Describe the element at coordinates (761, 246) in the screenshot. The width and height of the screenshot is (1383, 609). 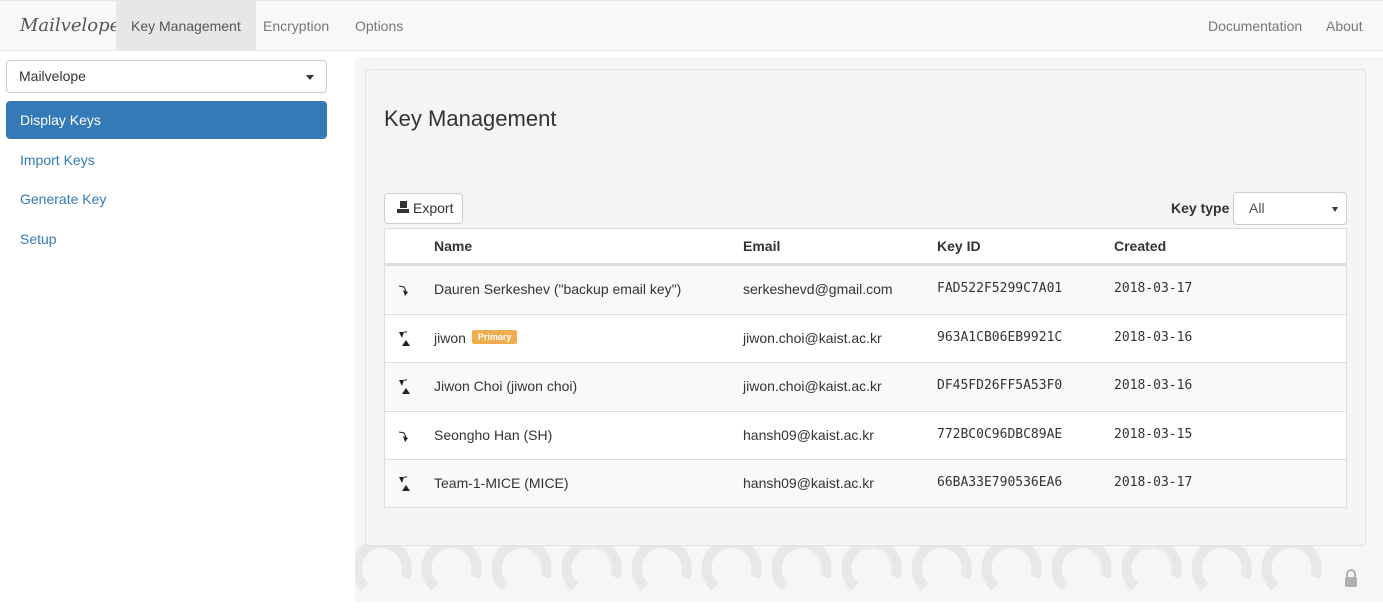
I see `column-email: Email` at that location.